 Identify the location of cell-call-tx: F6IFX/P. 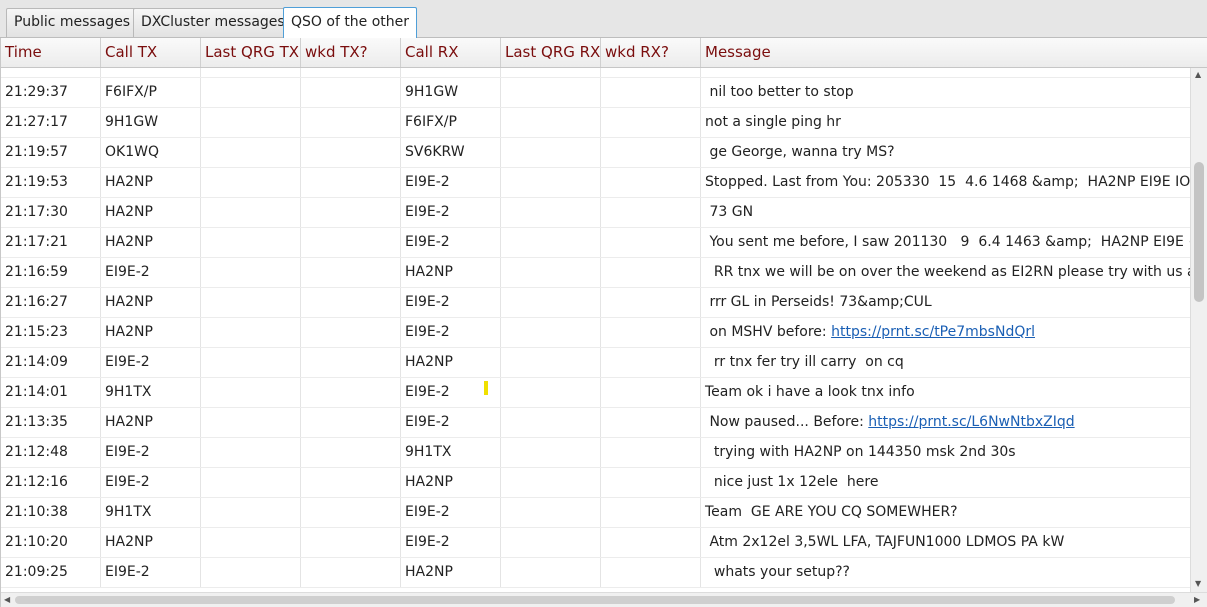
(151, 92).